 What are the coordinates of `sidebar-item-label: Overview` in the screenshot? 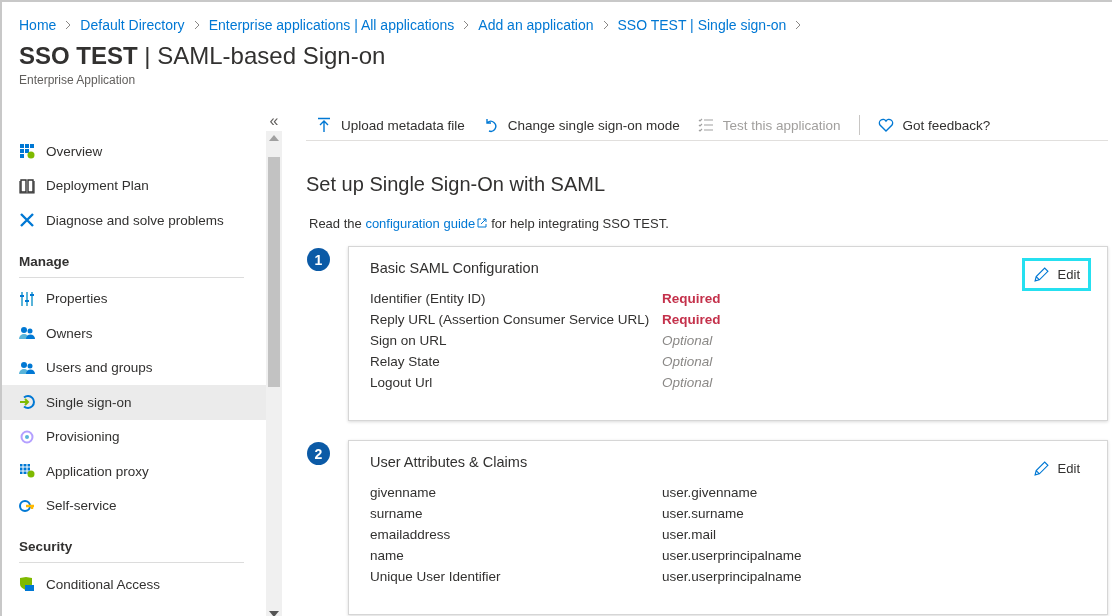 It's located at (74, 151).